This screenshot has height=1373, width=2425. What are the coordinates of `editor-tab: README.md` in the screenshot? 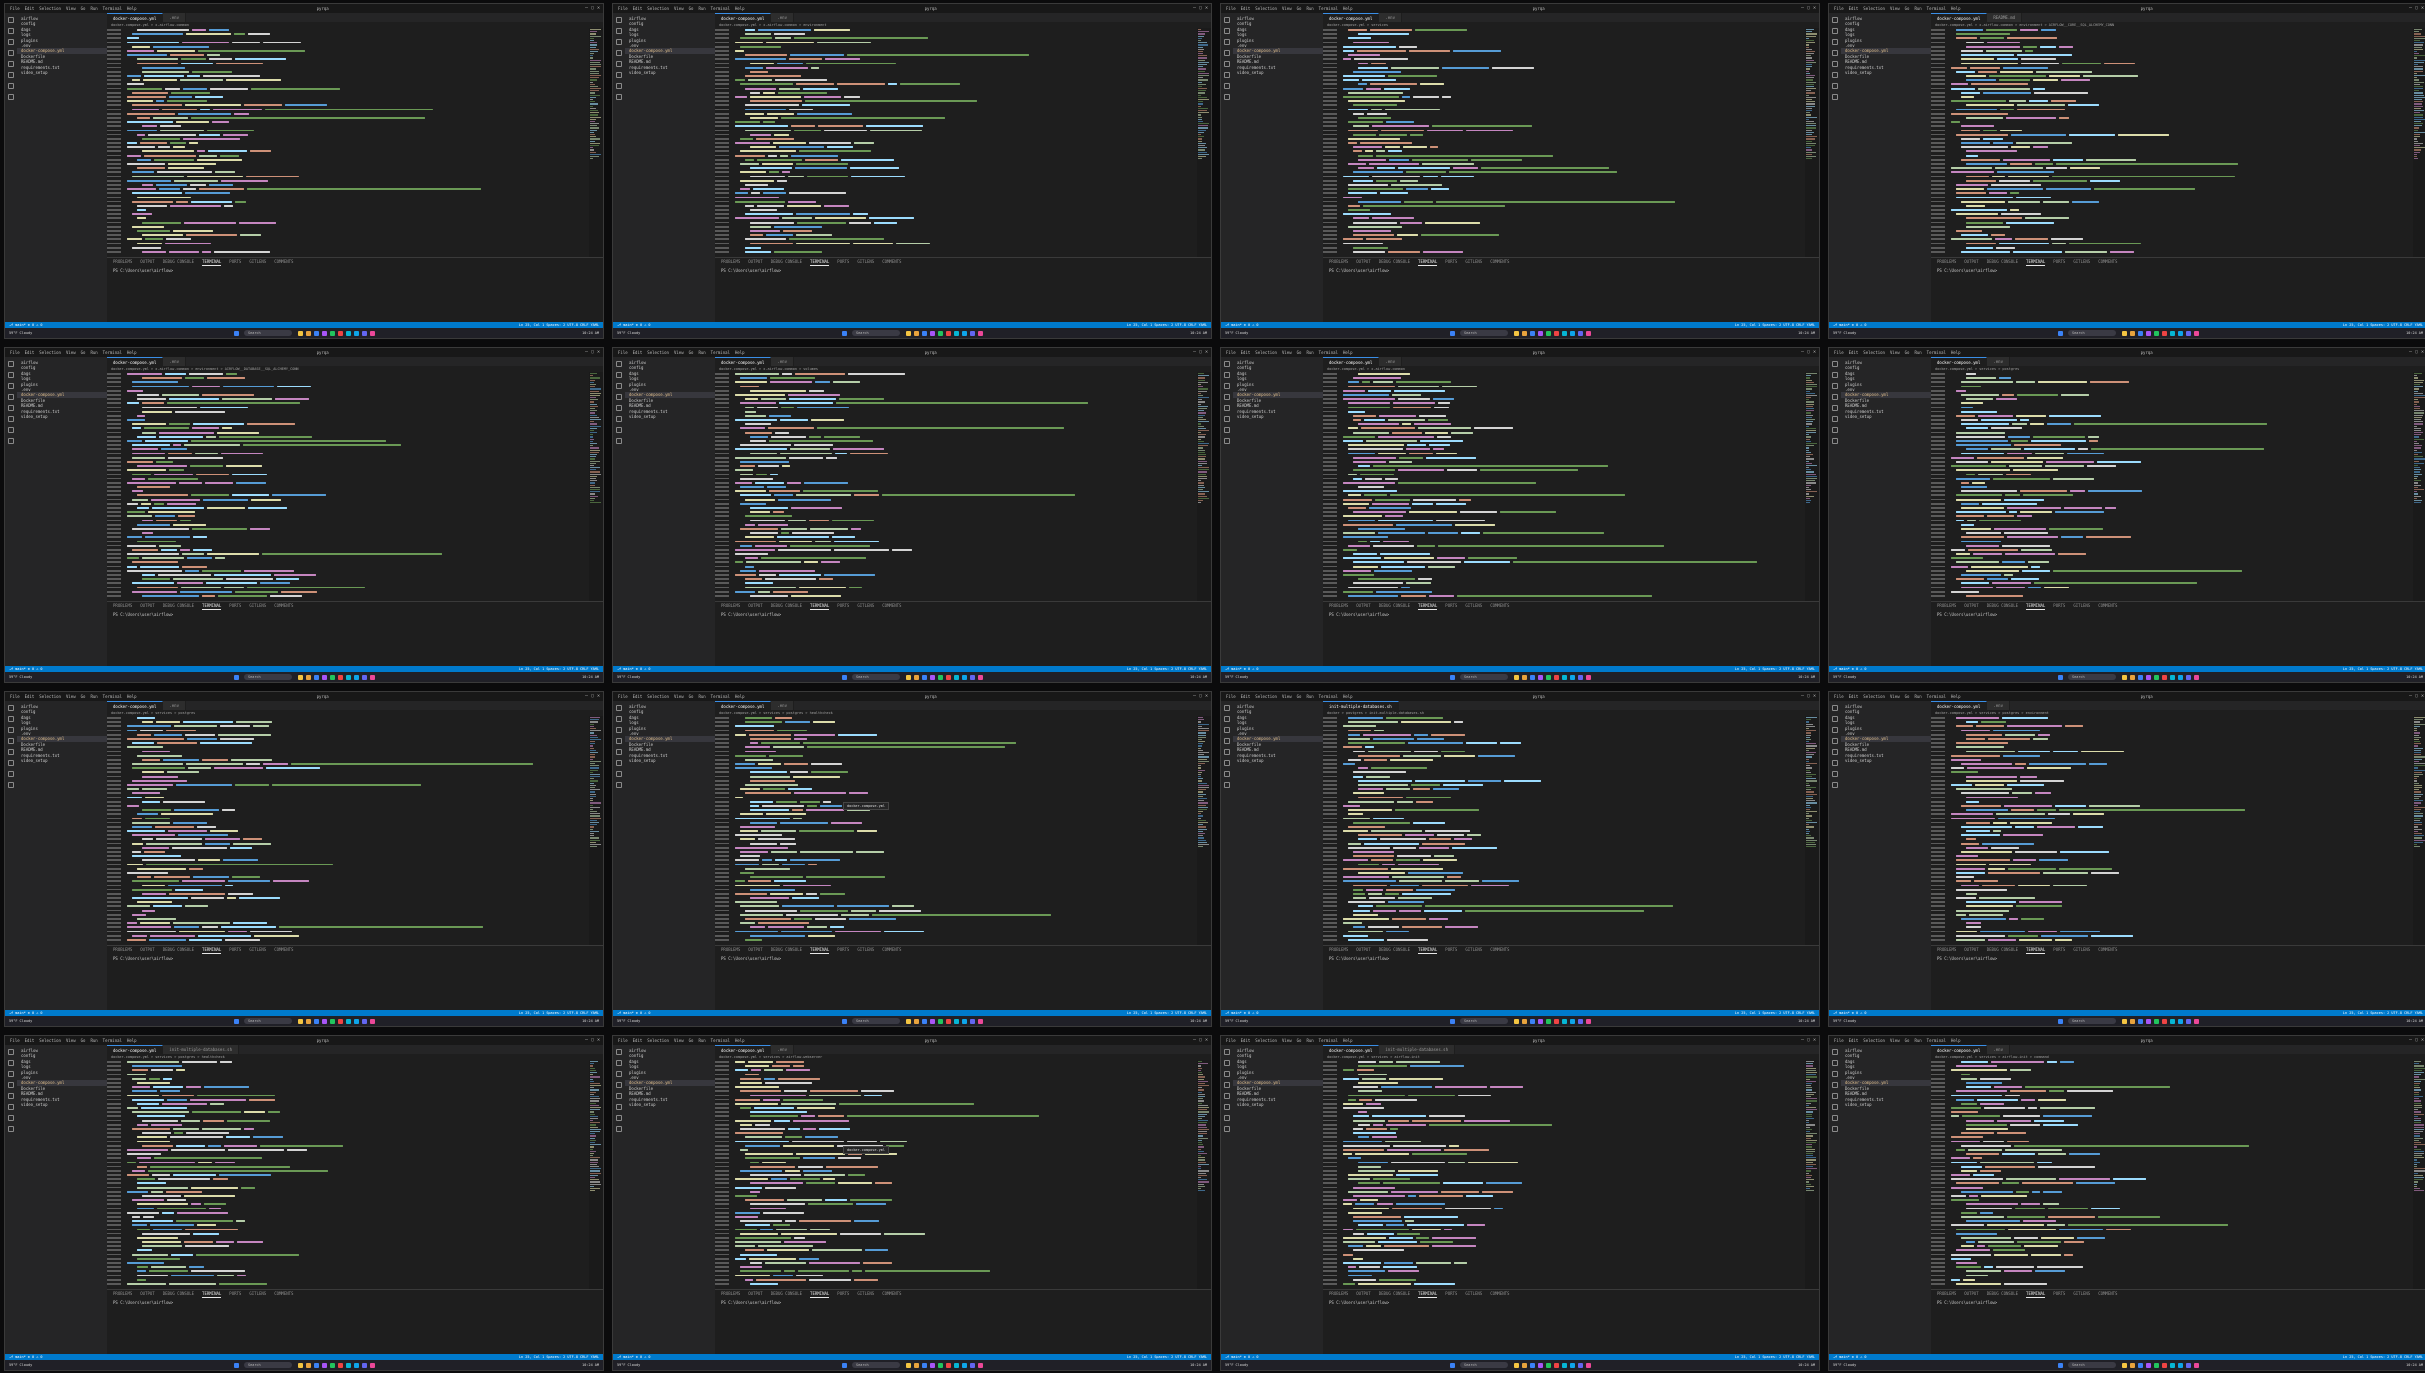 It's located at (2005, 17).